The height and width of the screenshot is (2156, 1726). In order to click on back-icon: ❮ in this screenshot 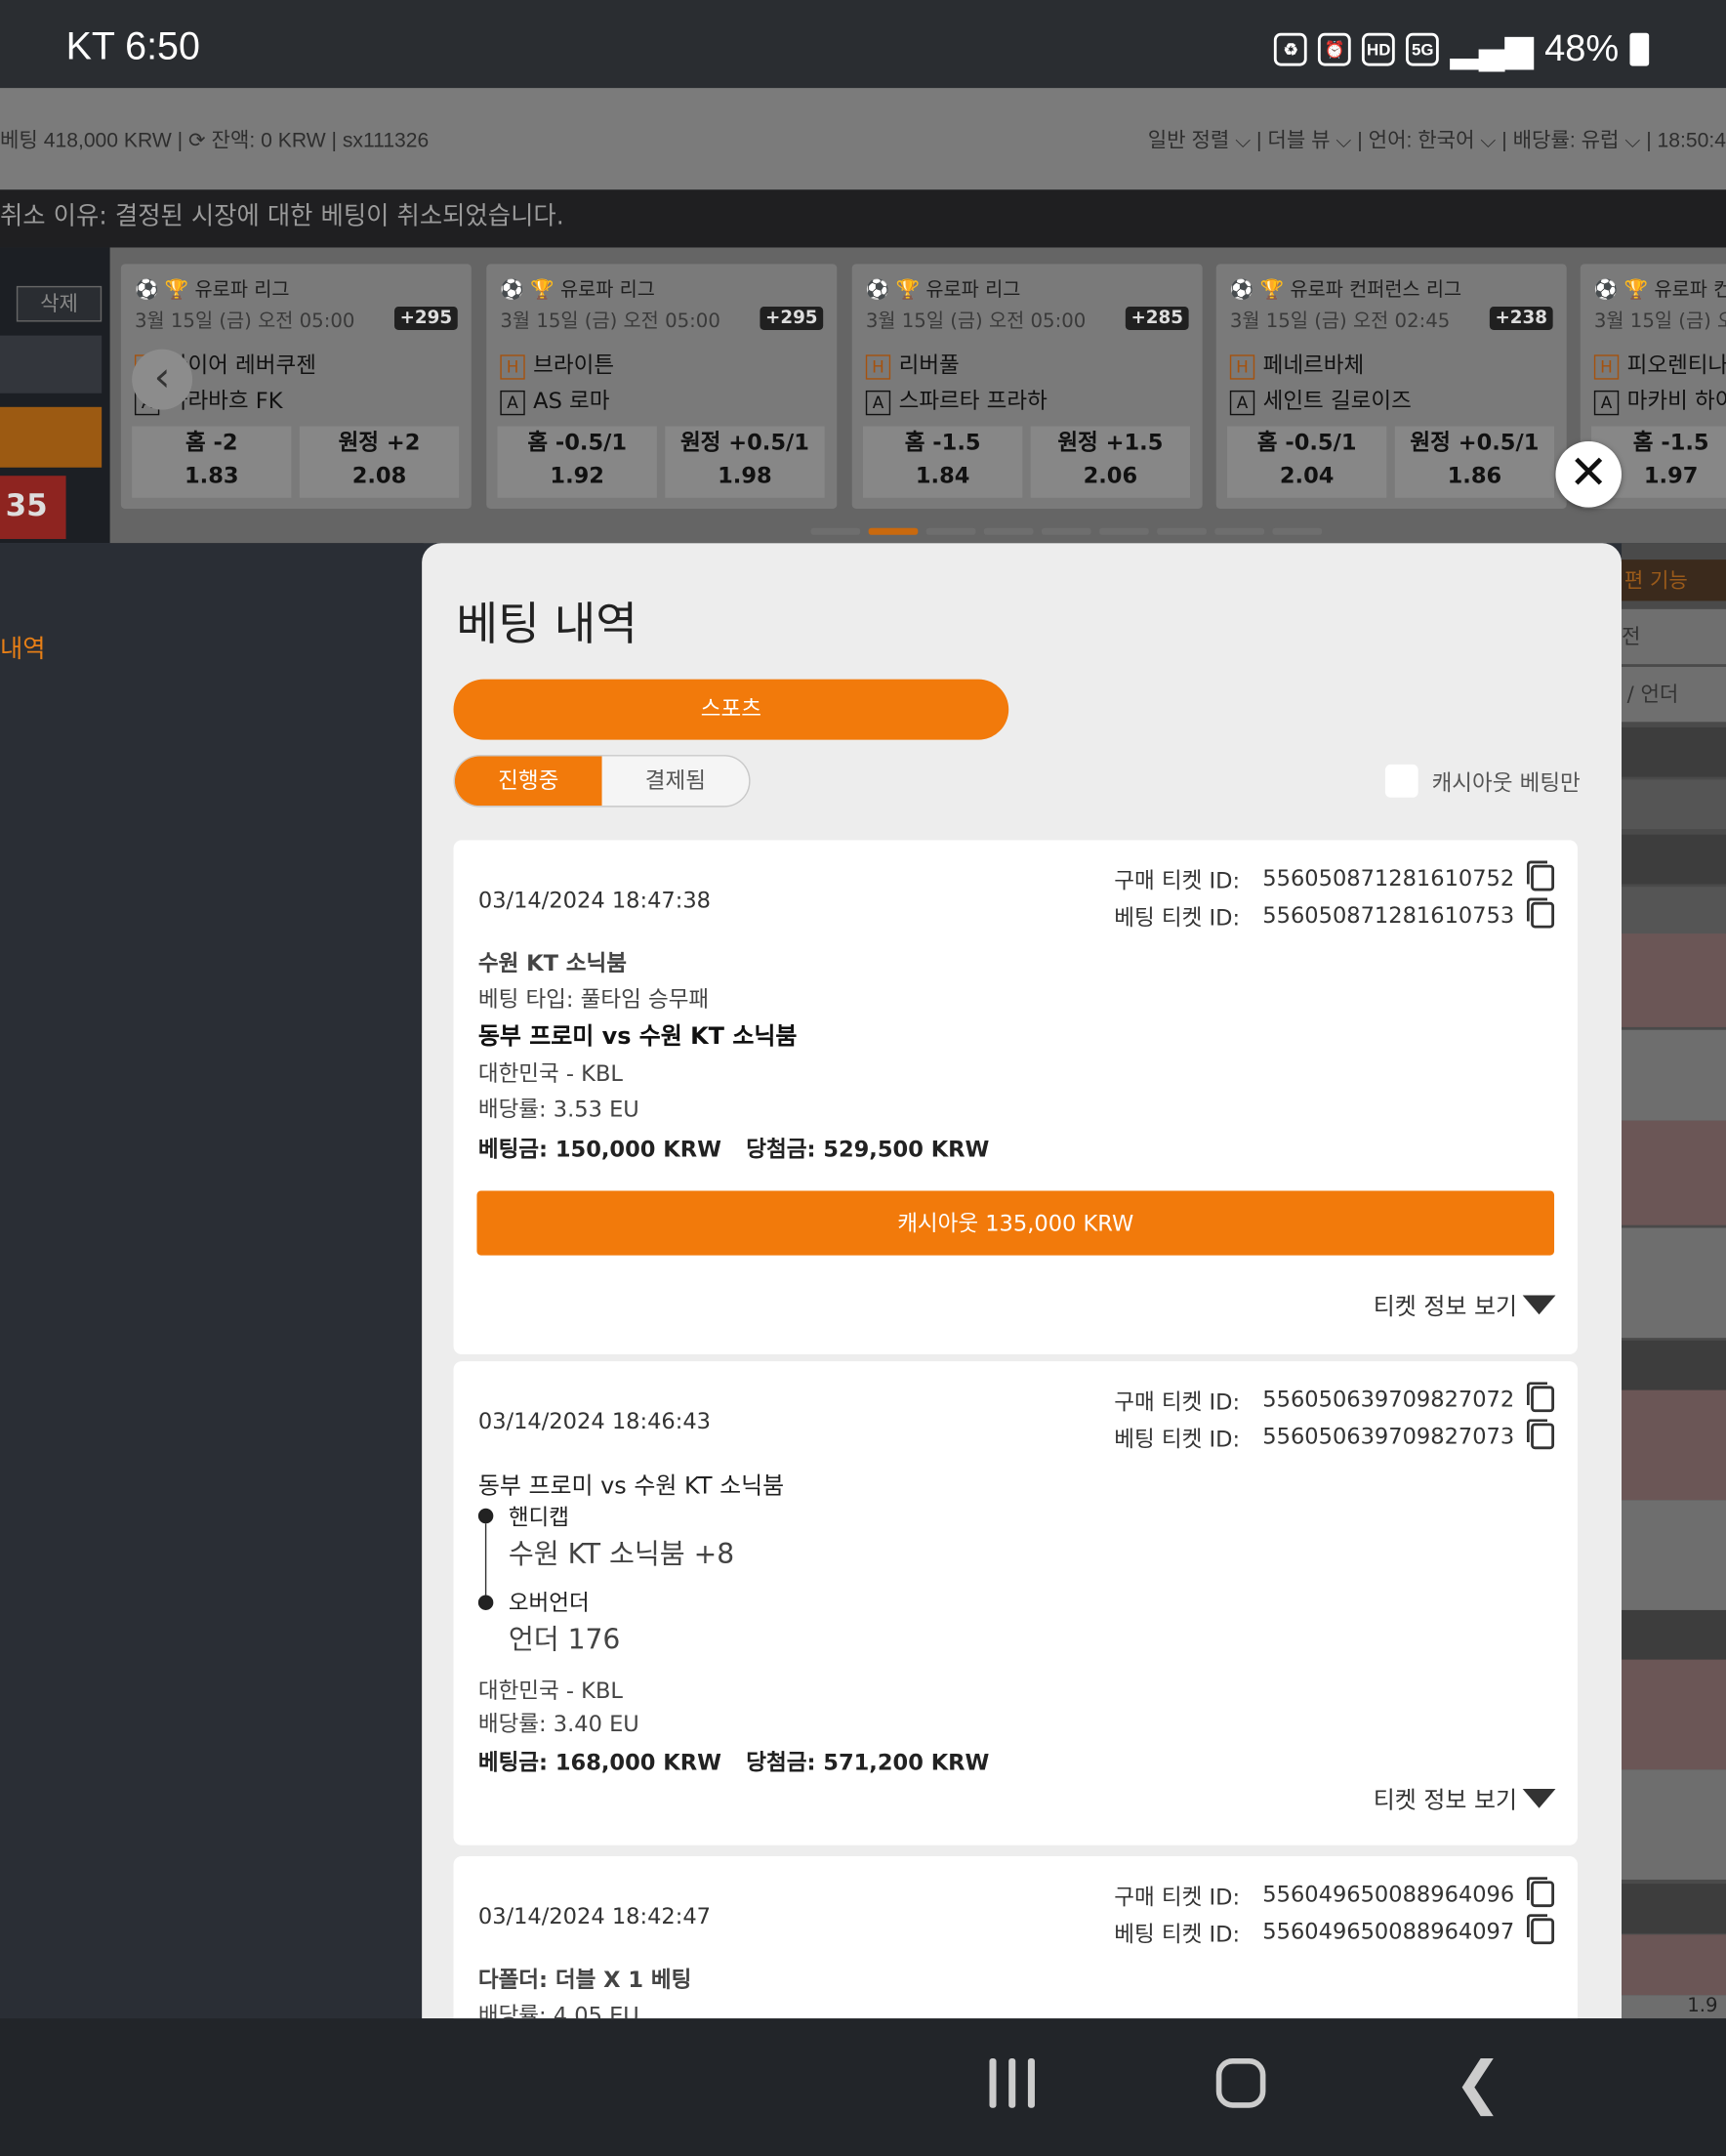, I will do `click(1478, 2083)`.